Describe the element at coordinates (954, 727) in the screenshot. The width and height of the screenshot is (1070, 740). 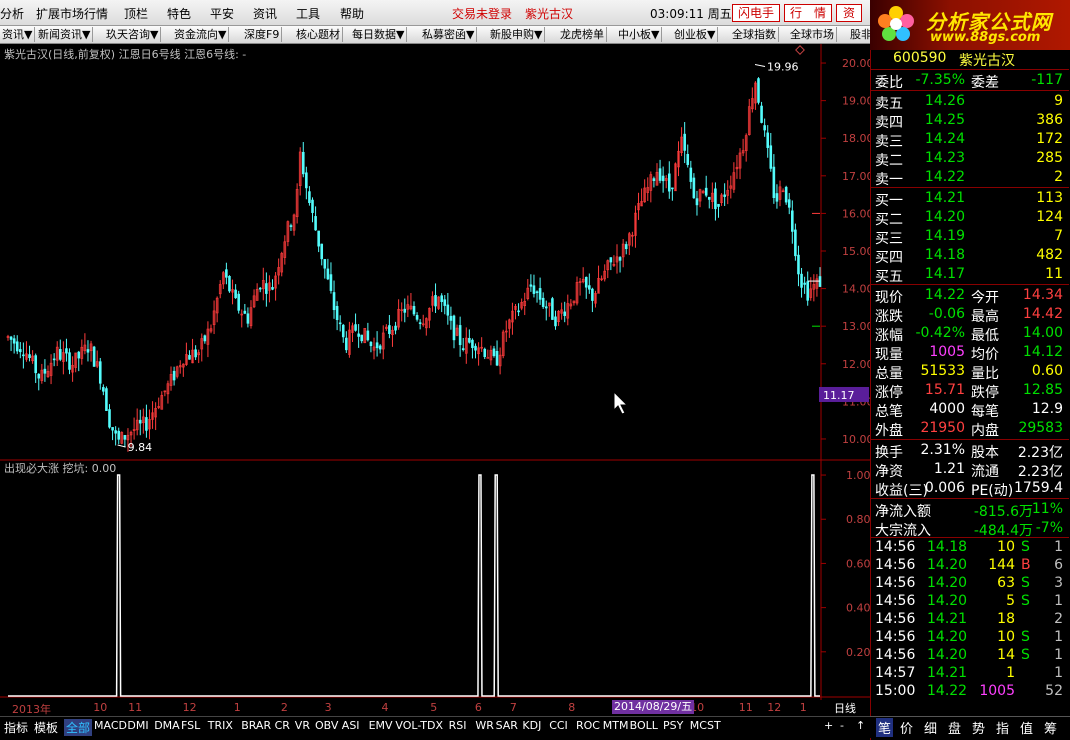
I see `quote-tab-3: 盘` at that location.